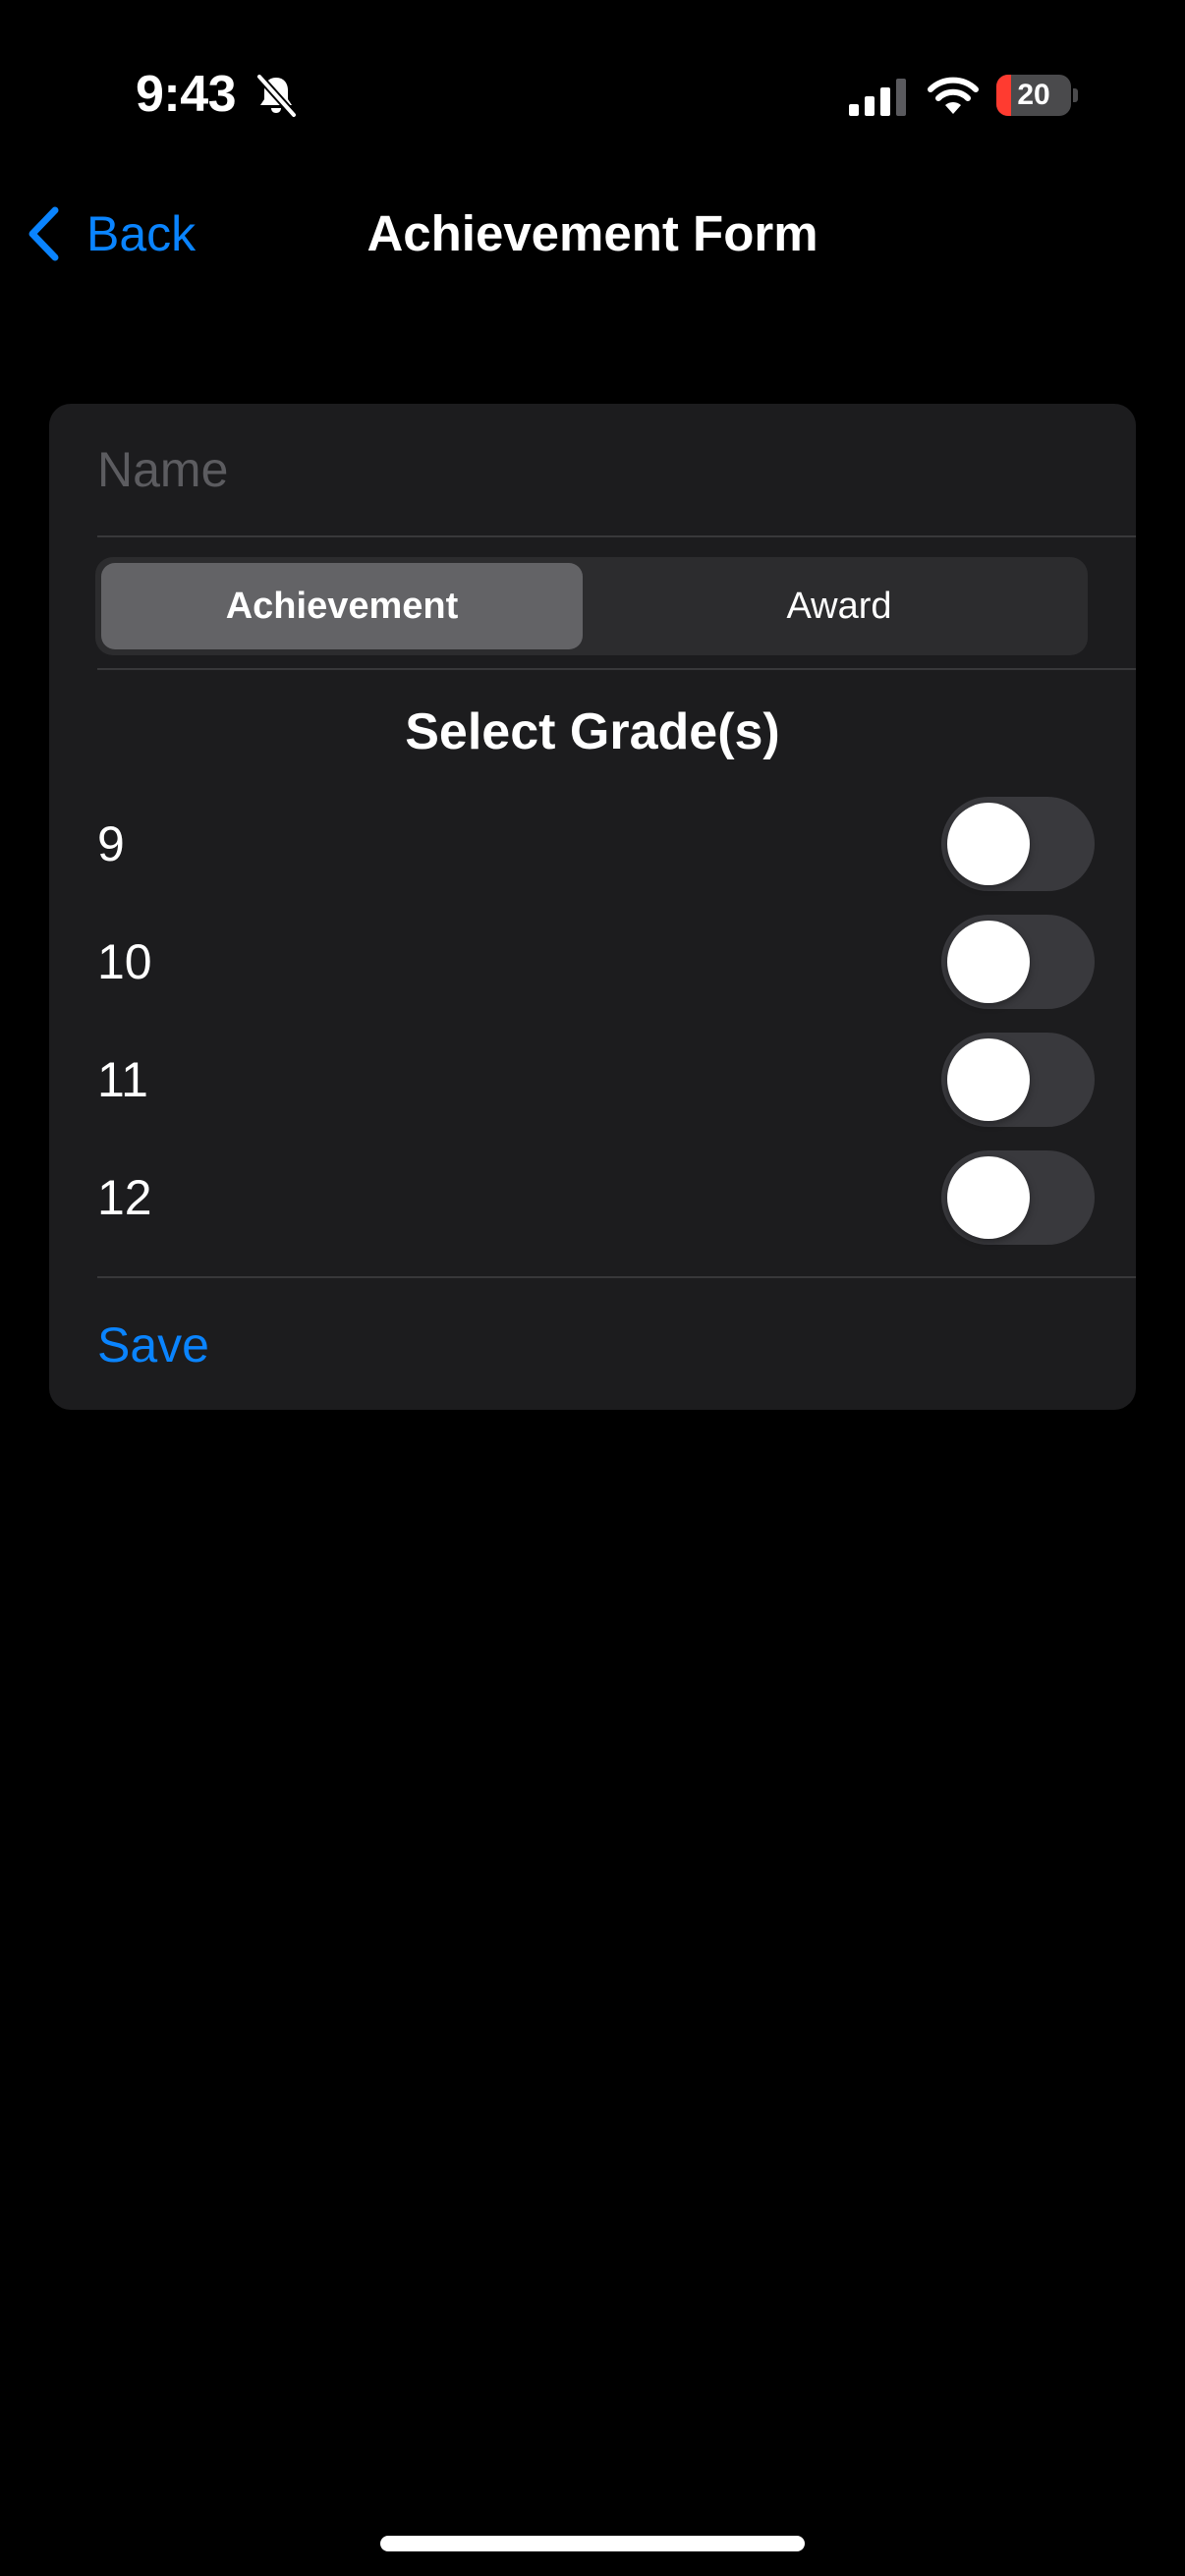 This screenshot has width=1185, height=2576. I want to click on status-time: 9:43, so click(186, 94).